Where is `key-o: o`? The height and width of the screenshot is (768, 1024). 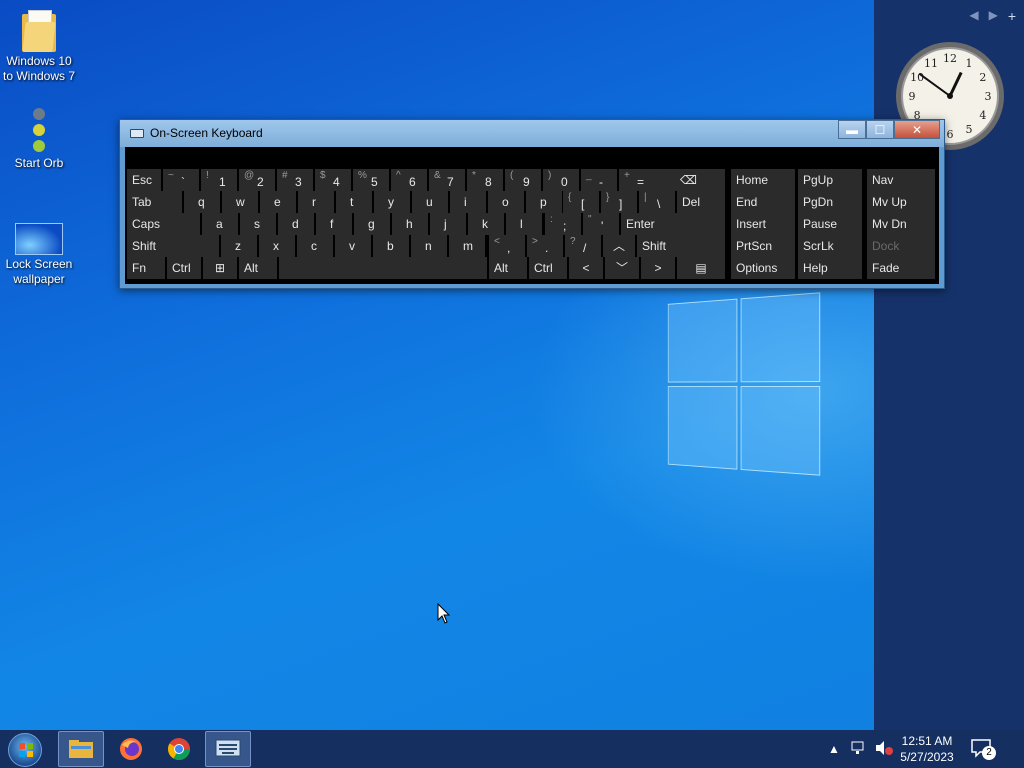 key-o: o is located at coordinates (506, 202).